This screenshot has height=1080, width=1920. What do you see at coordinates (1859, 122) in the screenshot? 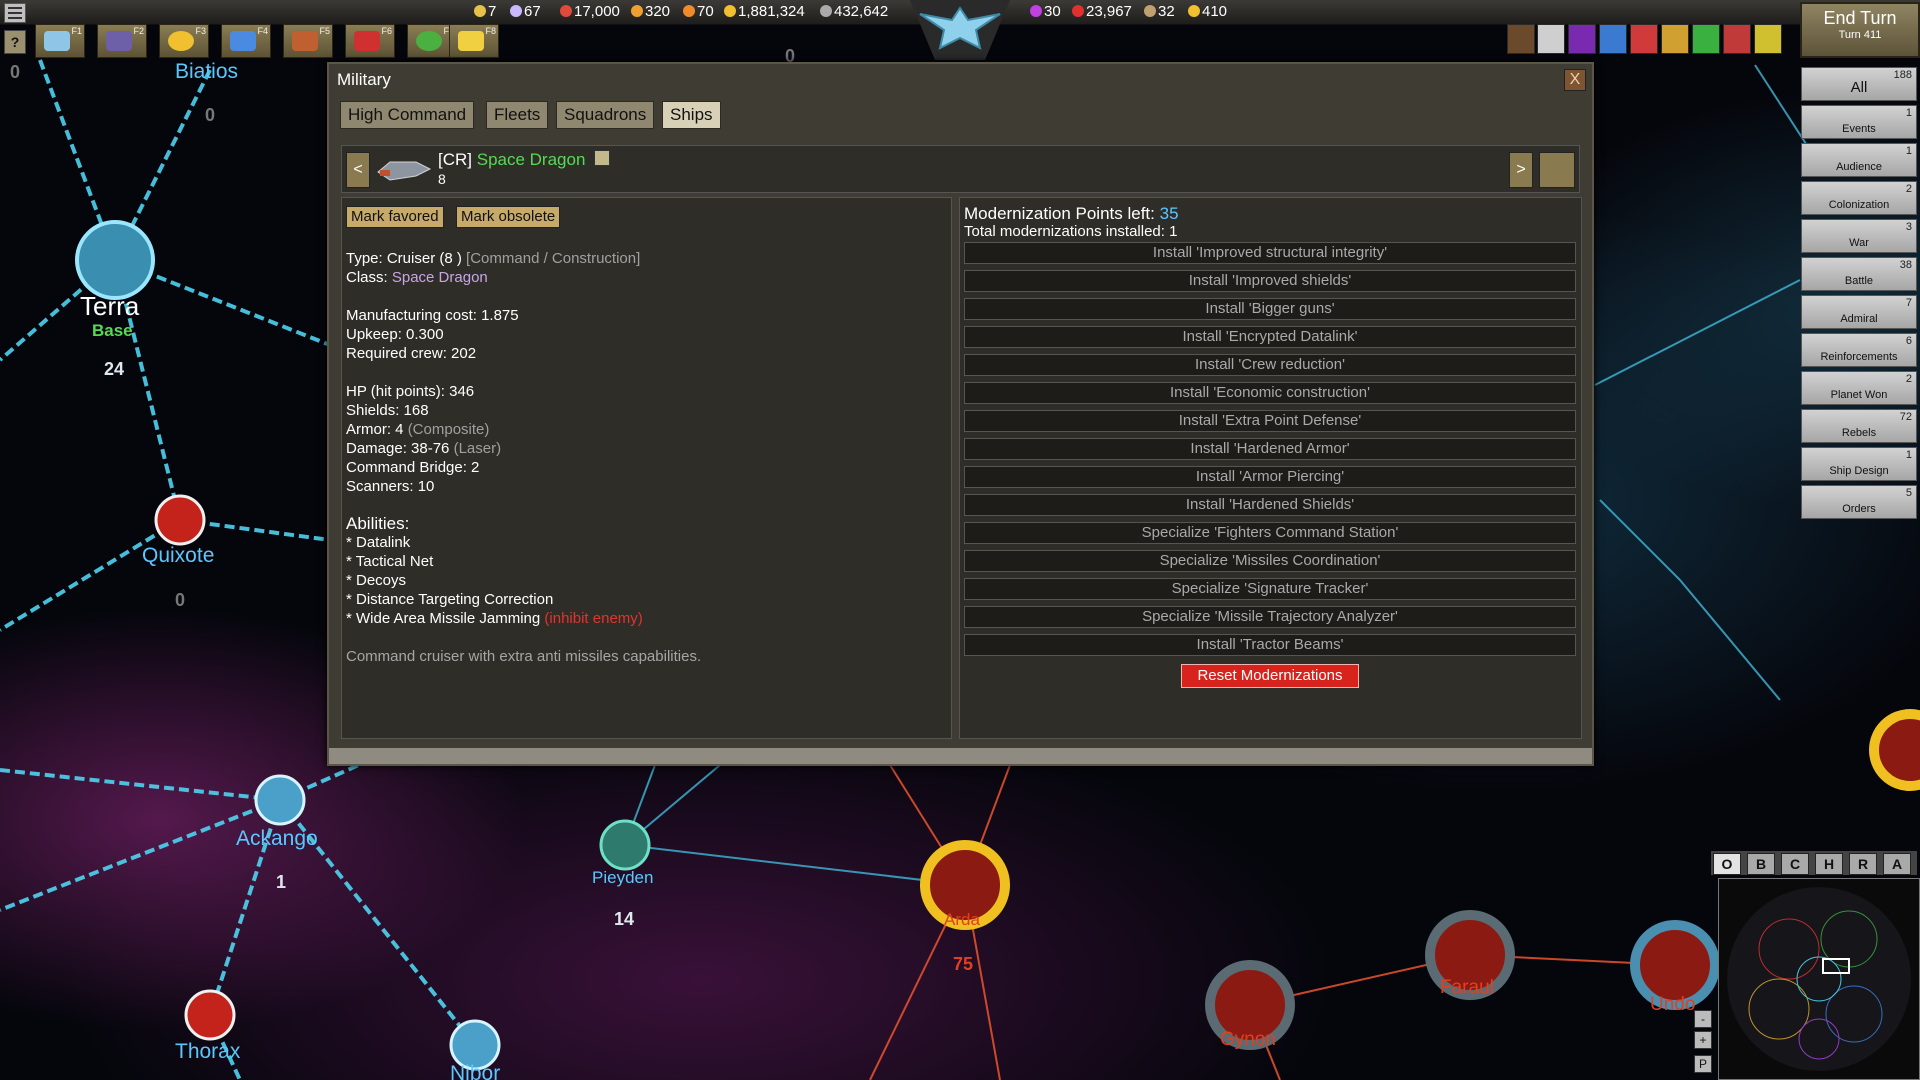
I see `event-filter-events: Events 1` at bounding box center [1859, 122].